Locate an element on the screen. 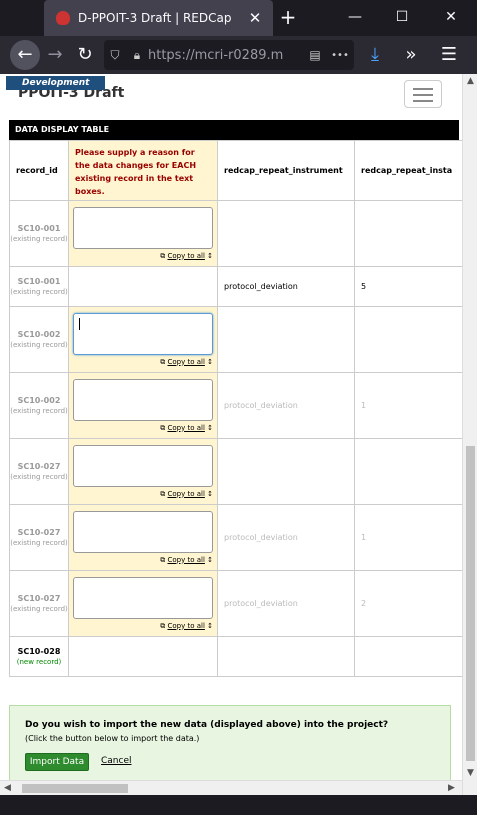 This screenshot has height=815, width=477. data-display-table-title: DATA DISPLAY TABLE is located at coordinates (234, 130).